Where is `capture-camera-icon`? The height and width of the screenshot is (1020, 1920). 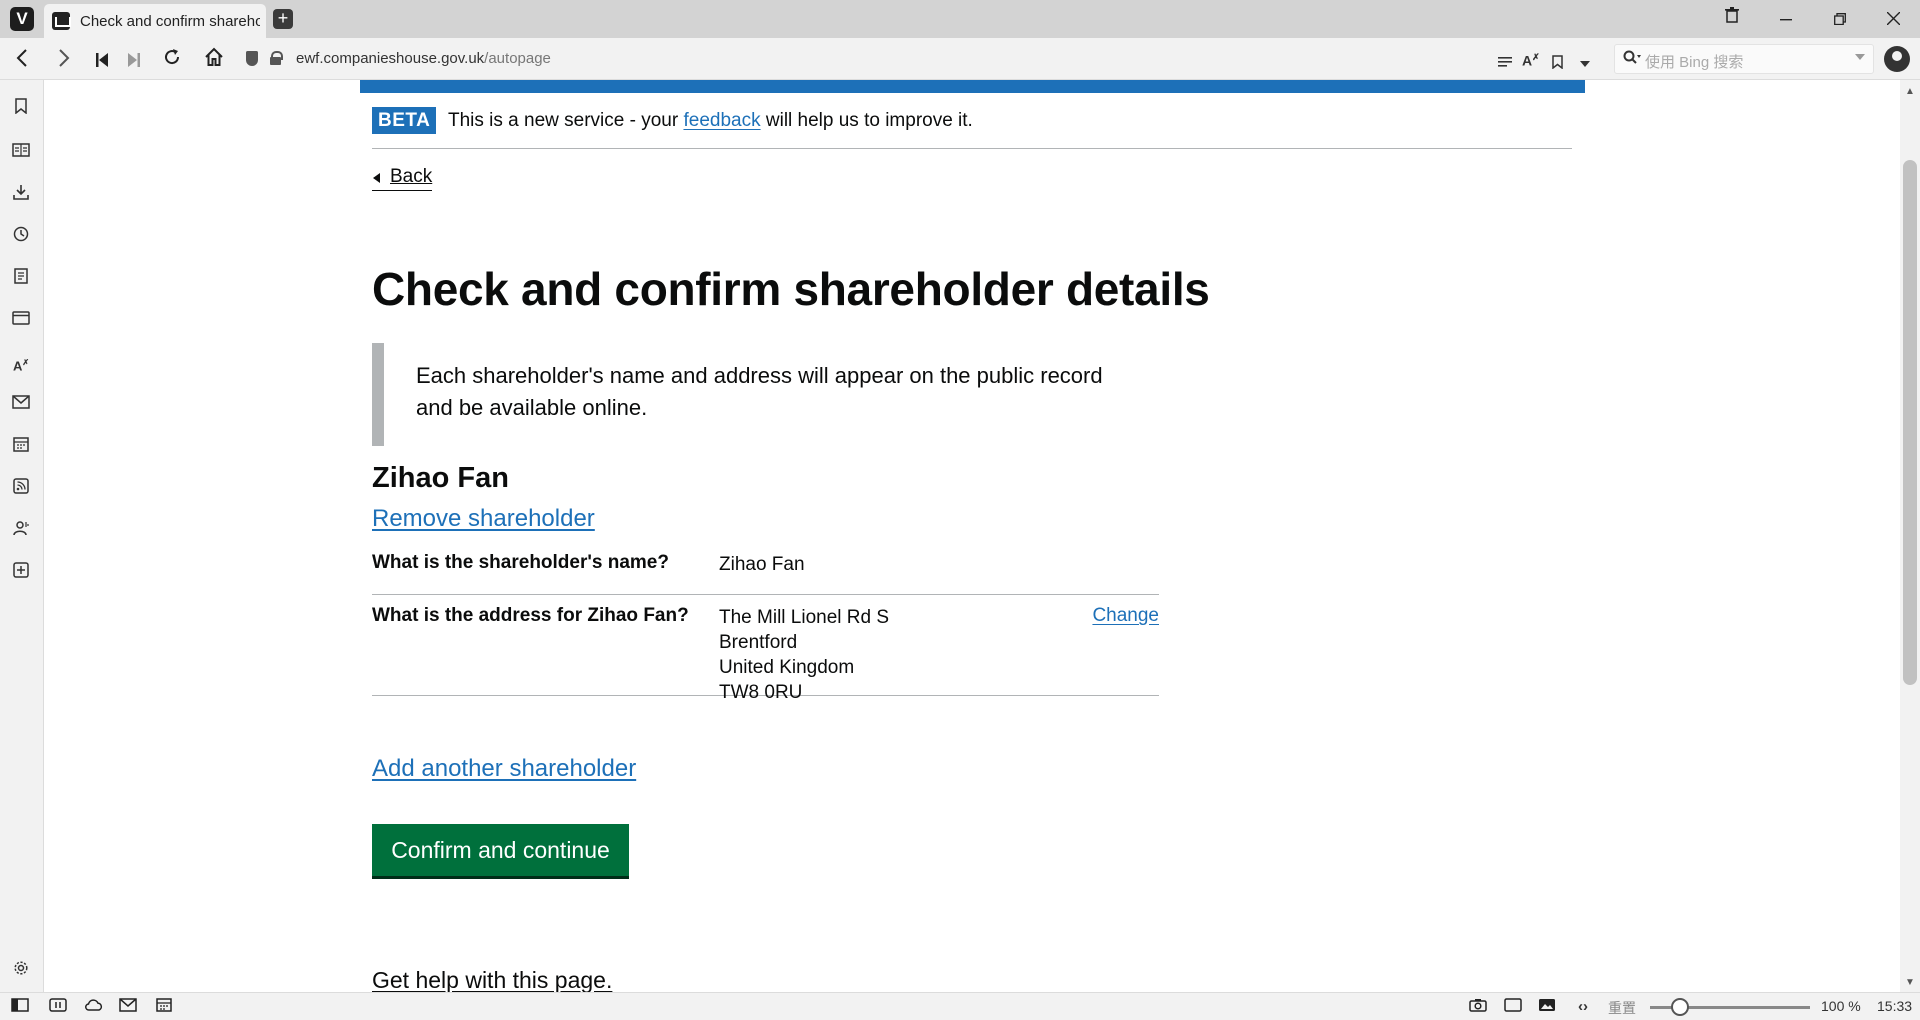
capture-camera-icon is located at coordinates (1478, 1007).